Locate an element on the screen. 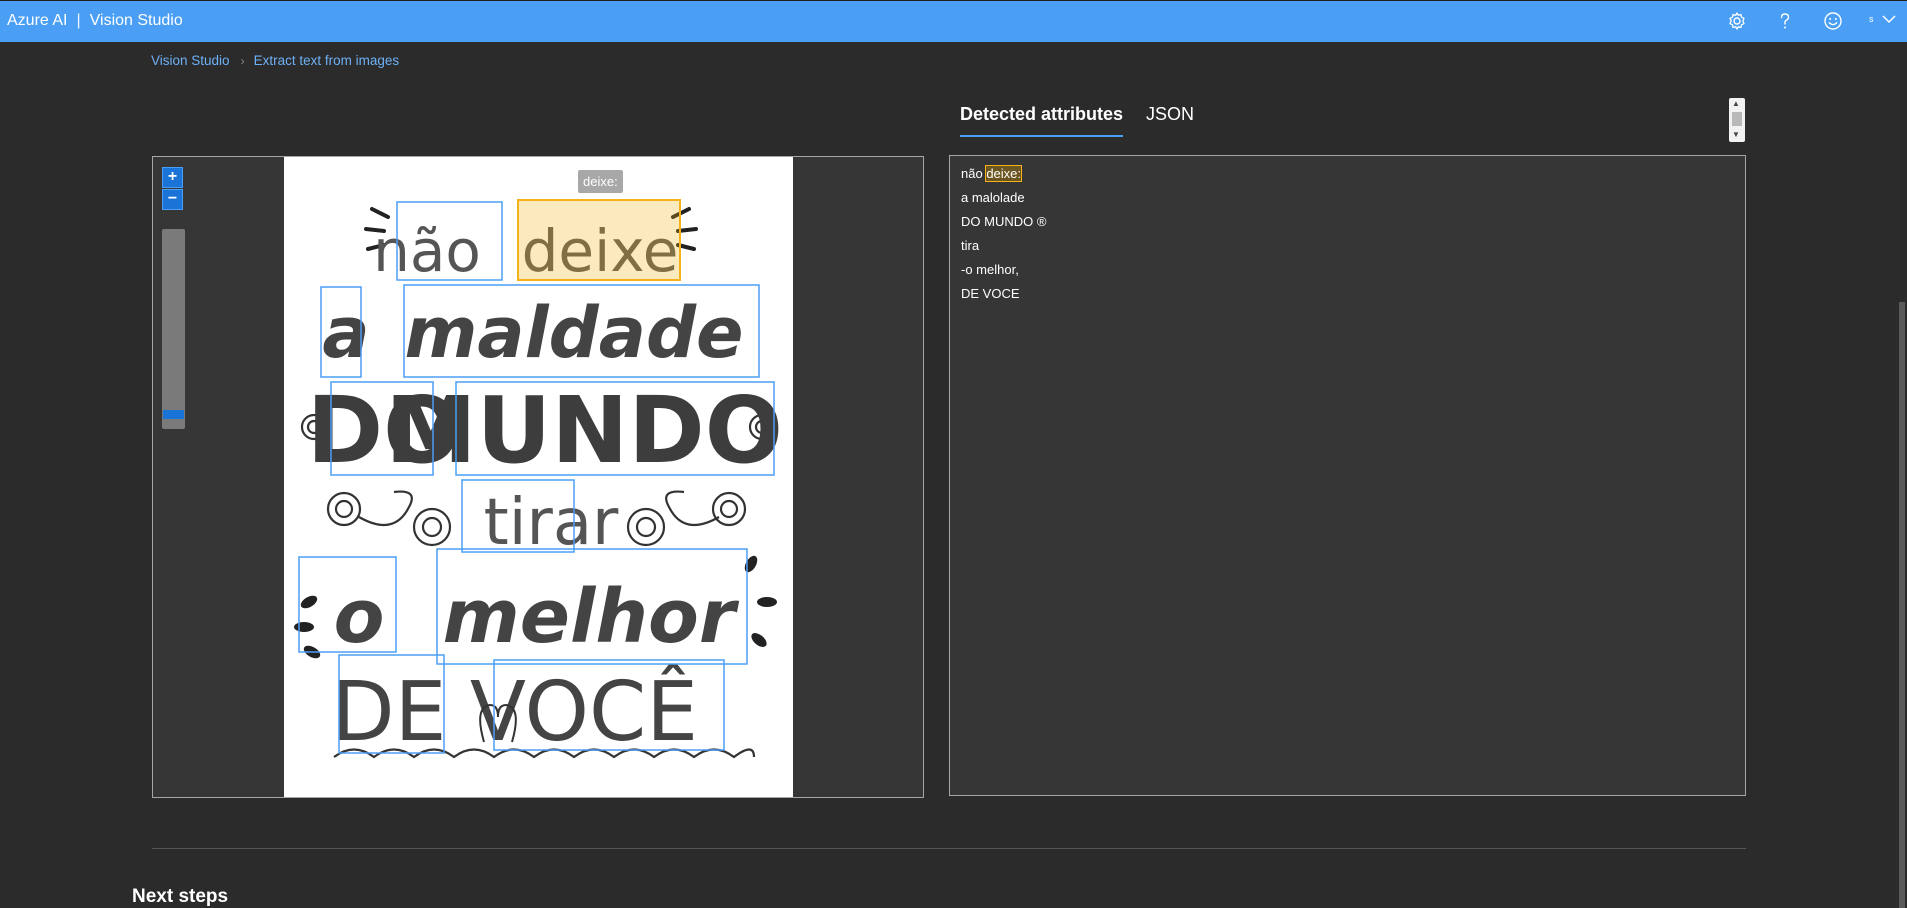 The width and height of the screenshot is (1907, 908). tab-json: JSON is located at coordinates (1170, 119).